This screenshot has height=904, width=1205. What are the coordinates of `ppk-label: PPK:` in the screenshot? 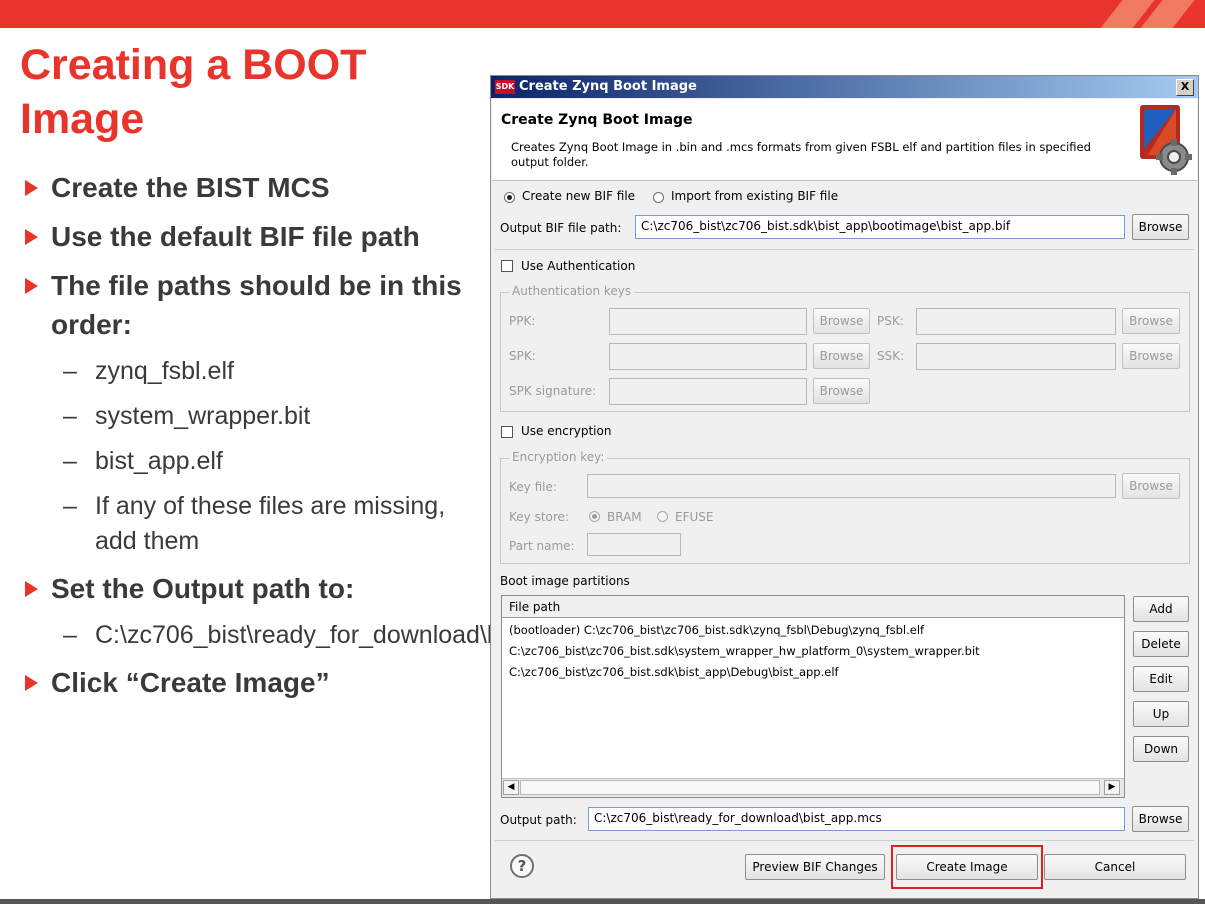 It's located at (522, 321).